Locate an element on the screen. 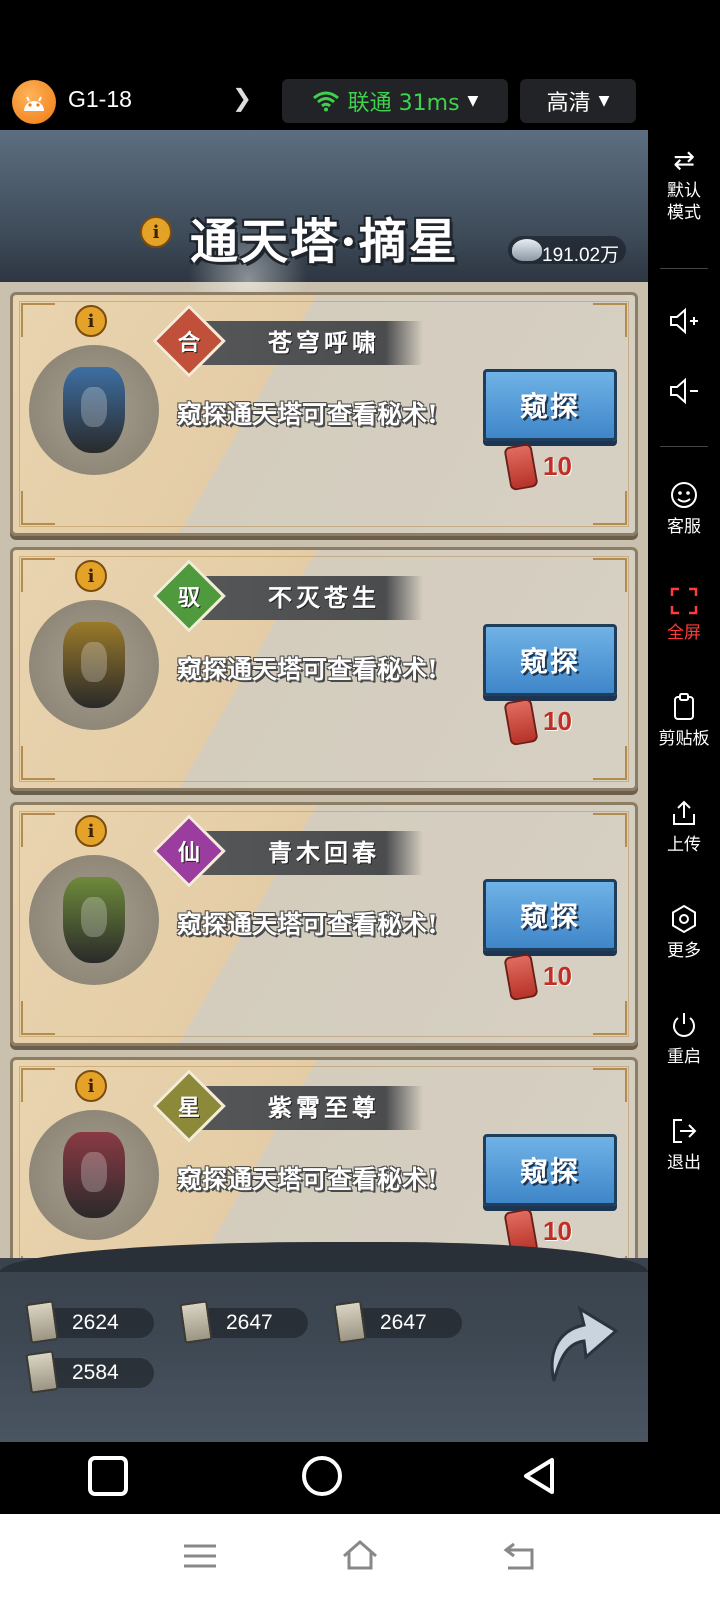  volume-down-button is located at coordinates (684, 394).